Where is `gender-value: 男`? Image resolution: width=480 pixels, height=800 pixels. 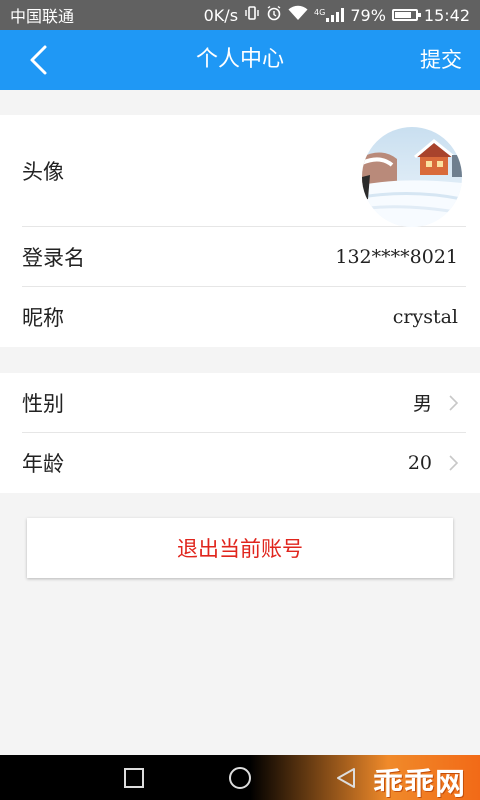 gender-value: 男 is located at coordinates (422, 404).